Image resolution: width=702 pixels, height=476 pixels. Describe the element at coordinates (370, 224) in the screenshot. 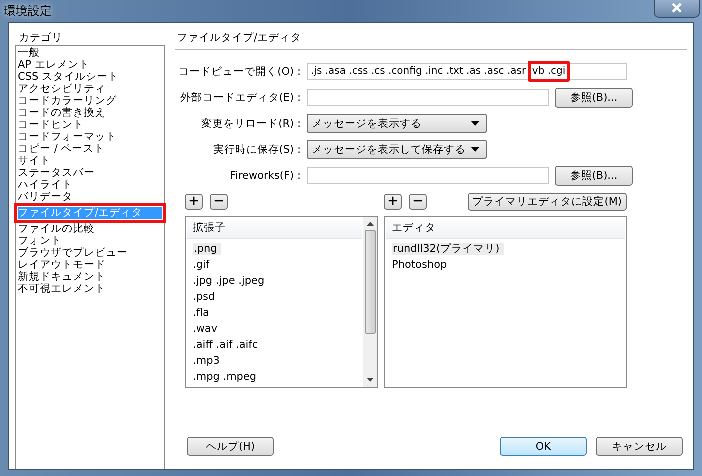

I see `scroll-up-icon` at that location.